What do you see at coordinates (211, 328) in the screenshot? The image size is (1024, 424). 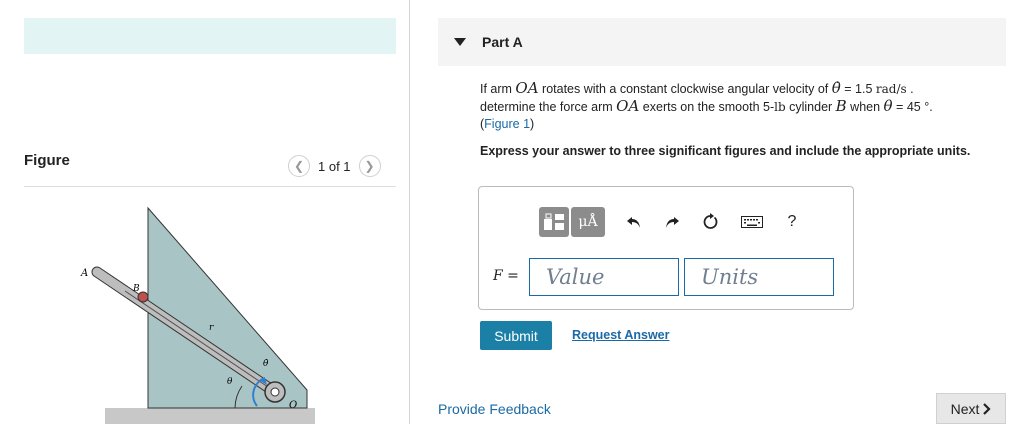 I see `label-r: r` at bounding box center [211, 328].